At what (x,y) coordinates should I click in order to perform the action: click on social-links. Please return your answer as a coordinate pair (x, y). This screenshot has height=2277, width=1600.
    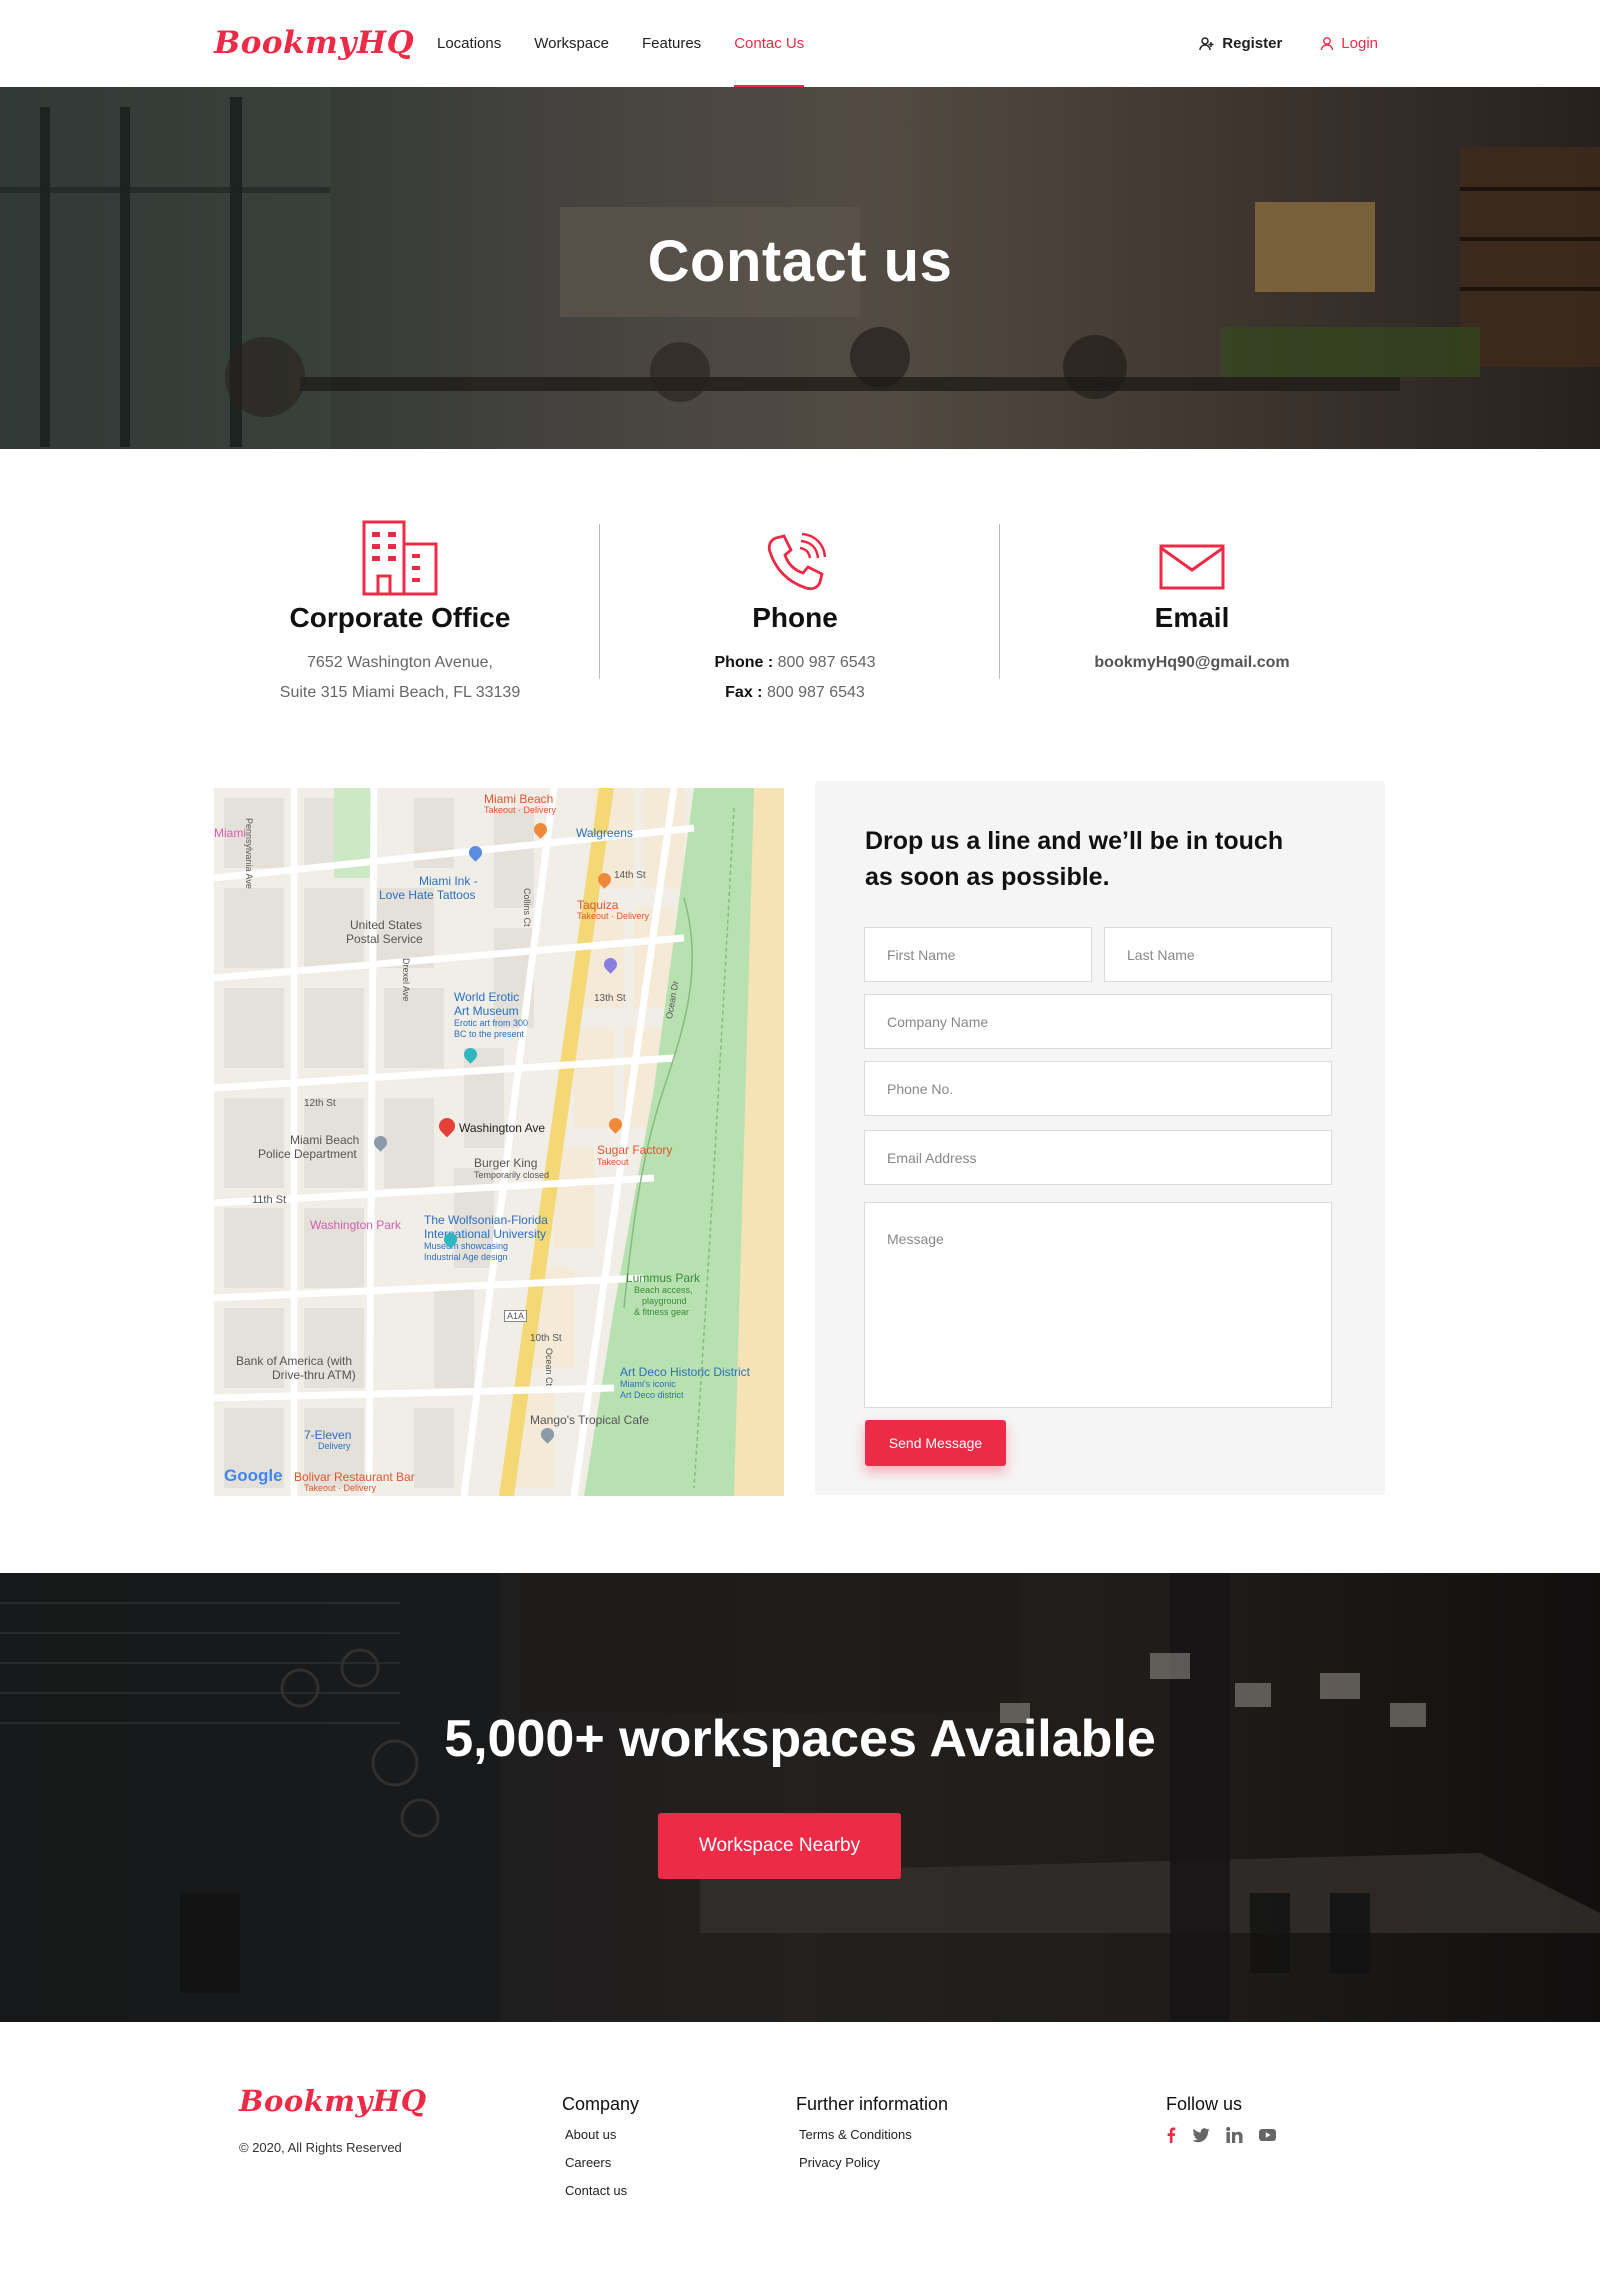
    Looking at the image, I should click on (1229, 2135).